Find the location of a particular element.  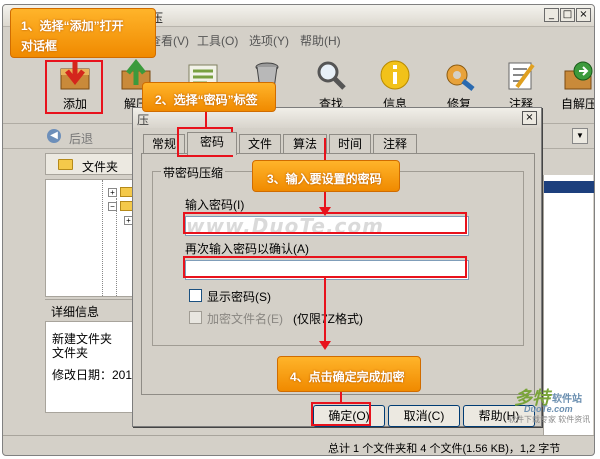

folder-tree: + − + is located at coordinates (91, 238).